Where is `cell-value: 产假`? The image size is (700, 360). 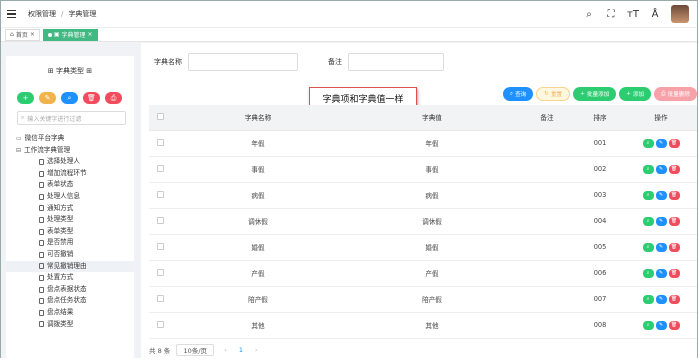
cell-value: 产假 is located at coordinates (432, 273).